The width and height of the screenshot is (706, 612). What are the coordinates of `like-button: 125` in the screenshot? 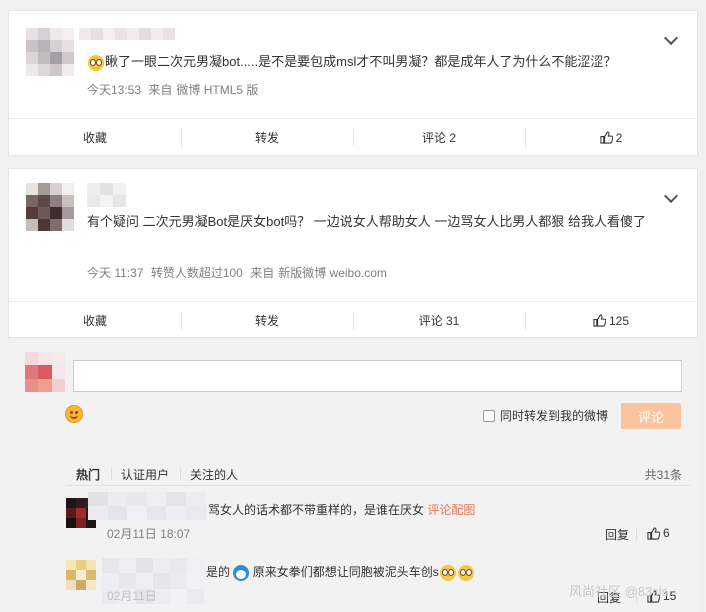 It's located at (611, 320).